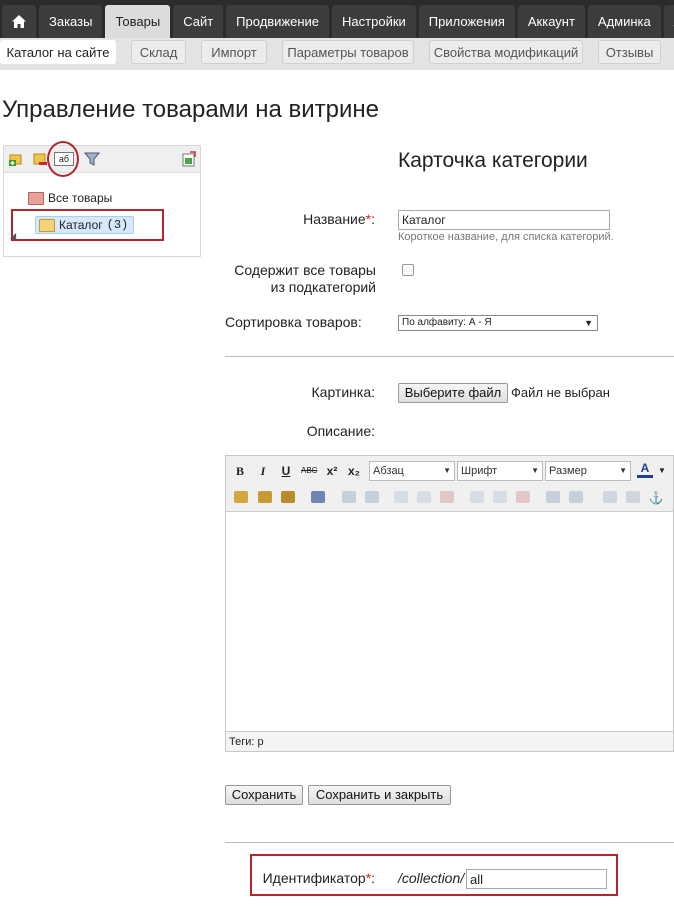 The image size is (674, 906). I want to click on clean-up-icon, so click(318, 497).